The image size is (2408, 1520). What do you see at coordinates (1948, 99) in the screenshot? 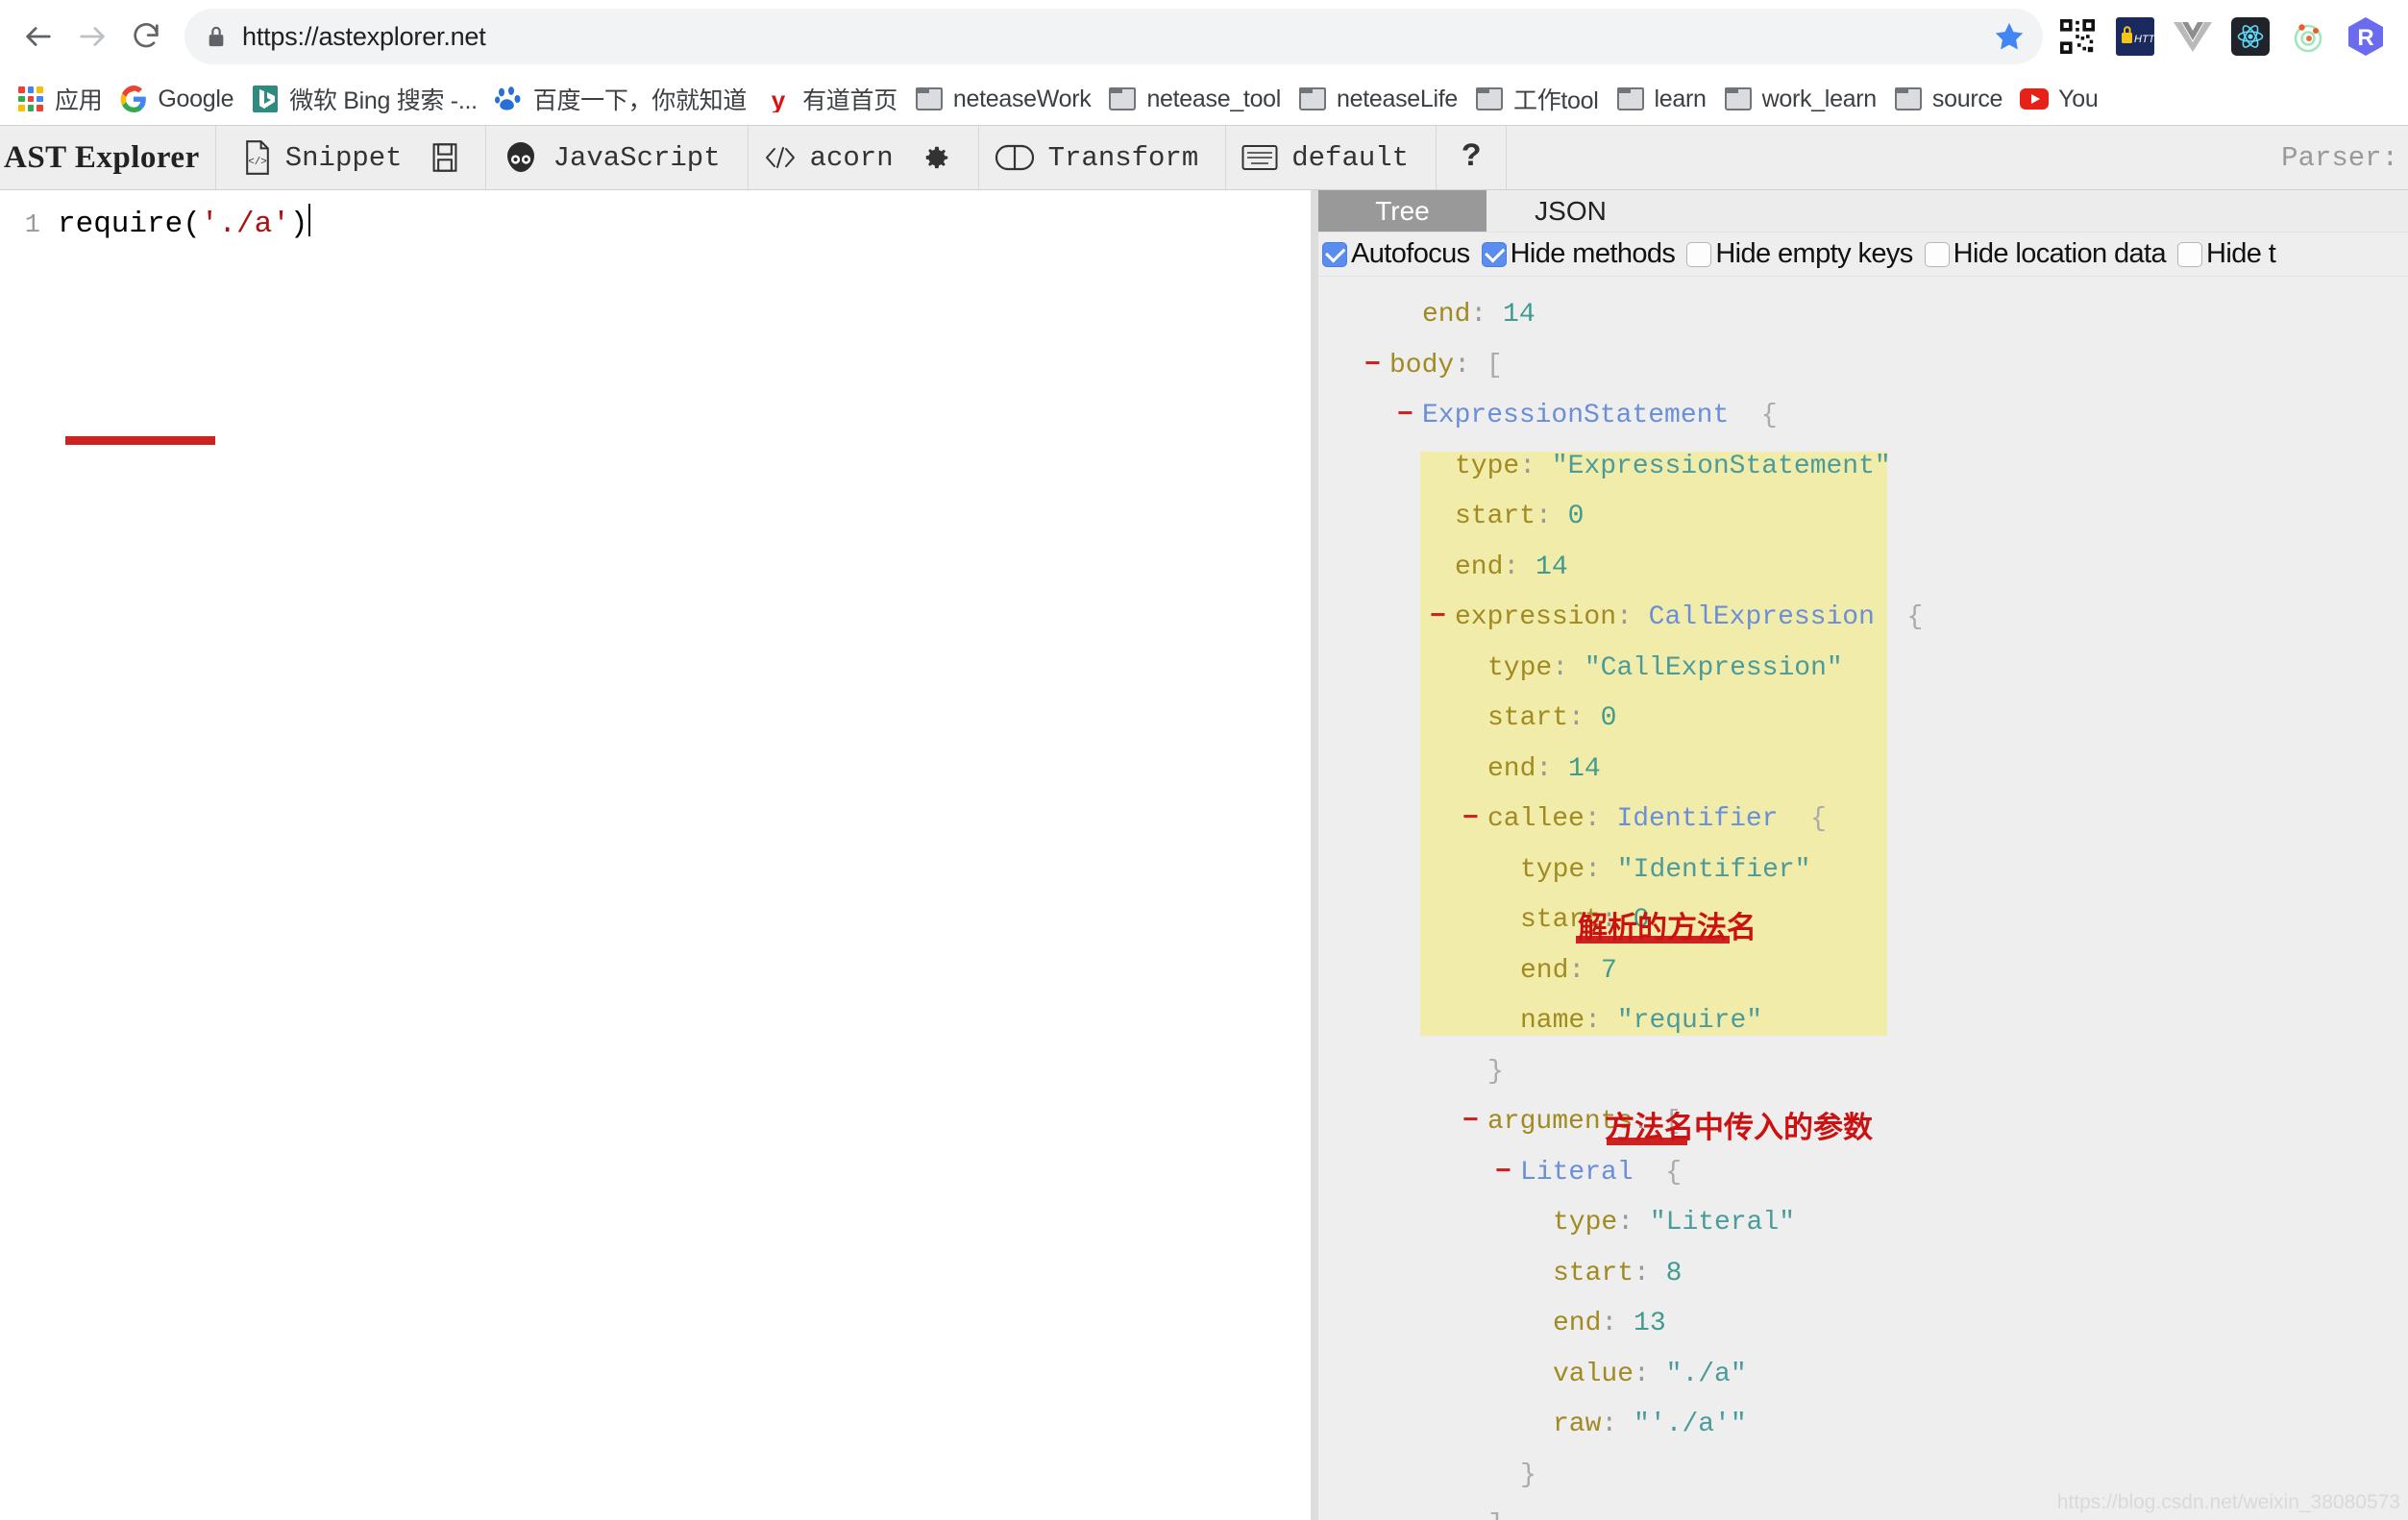
I see `bookmark-item: source` at bounding box center [1948, 99].